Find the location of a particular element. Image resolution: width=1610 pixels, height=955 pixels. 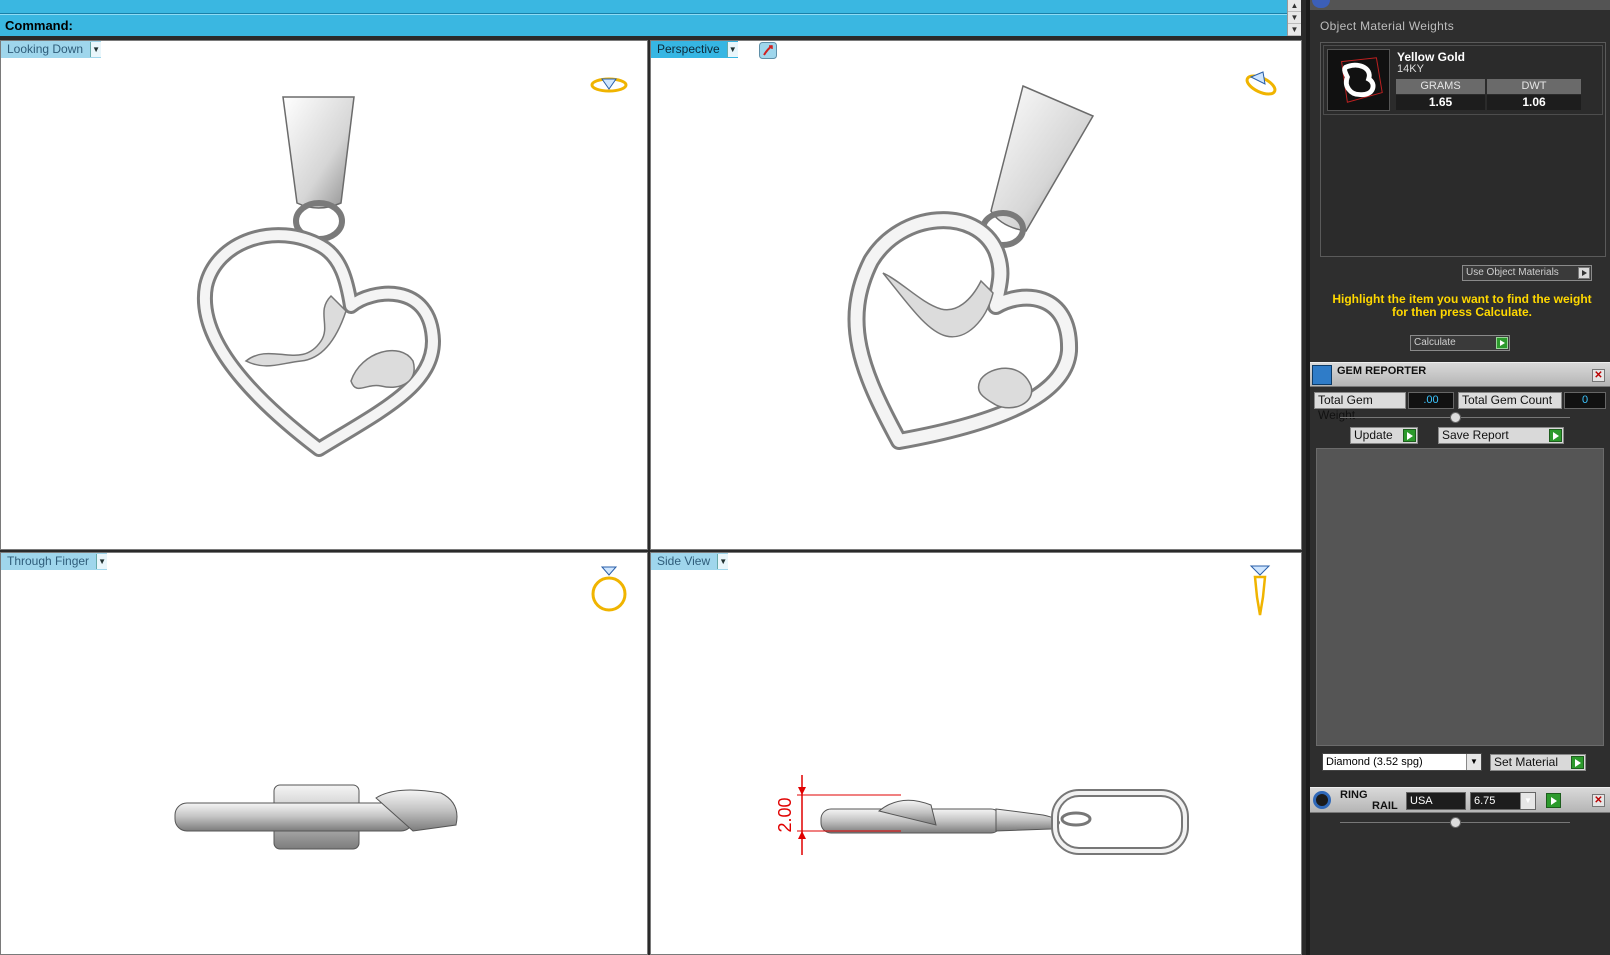

ring-rail-title-2: RAIL is located at coordinates (1385, 806).